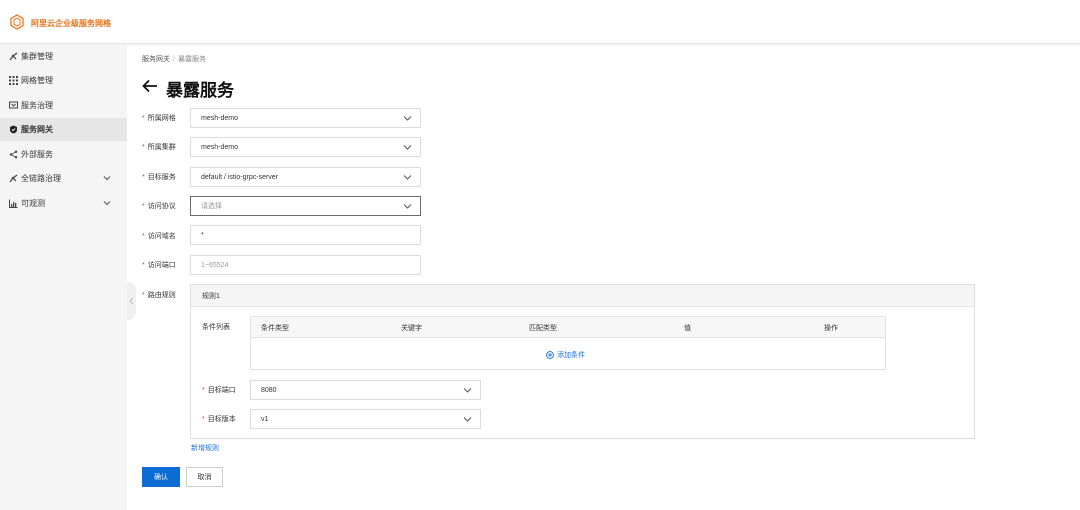 This screenshot has height=510, width=1080. Describe the element at coordinates (205, 448) in the screenshot. I see `add-rule-link: 新增规则` at that location.